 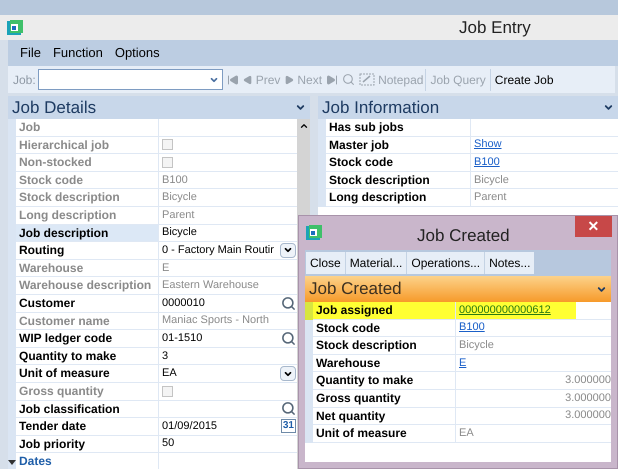 What do you see at coordinates (355, 289) in the screenshot?
I see `section-title: Job Created` at bounding box center [355, 289].